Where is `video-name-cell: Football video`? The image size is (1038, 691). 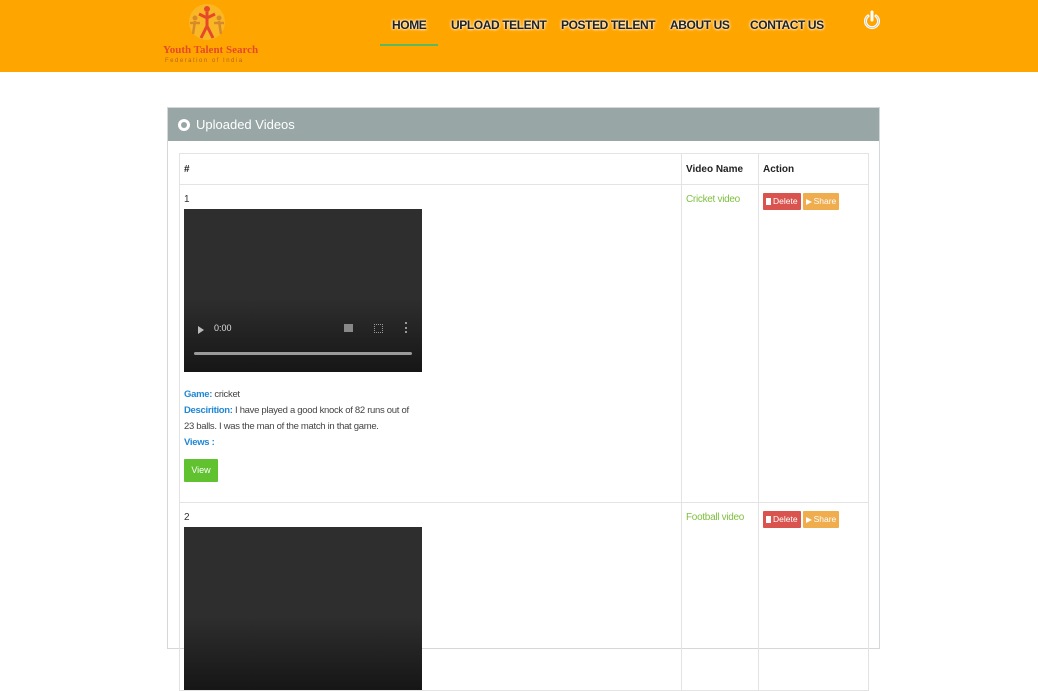 video-name-cell: Football video is located at coordinates (720, 596).